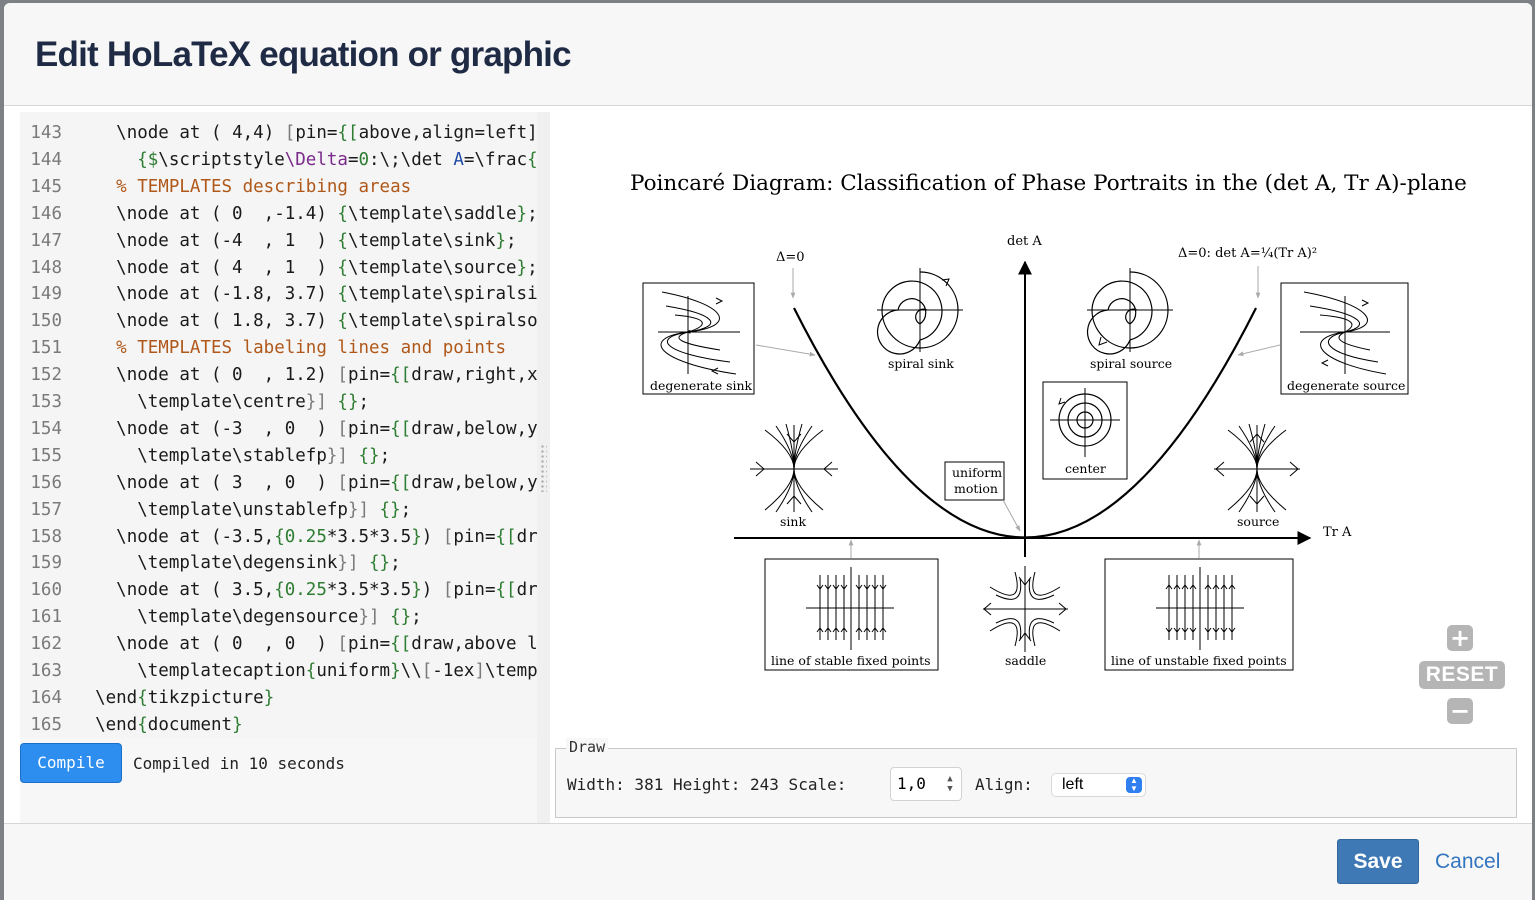 The height and width of the screenshot is (900, 1535). Describe the element at coordinates (46, 240) in the screenshot. I see `line-number: 147` at that location.